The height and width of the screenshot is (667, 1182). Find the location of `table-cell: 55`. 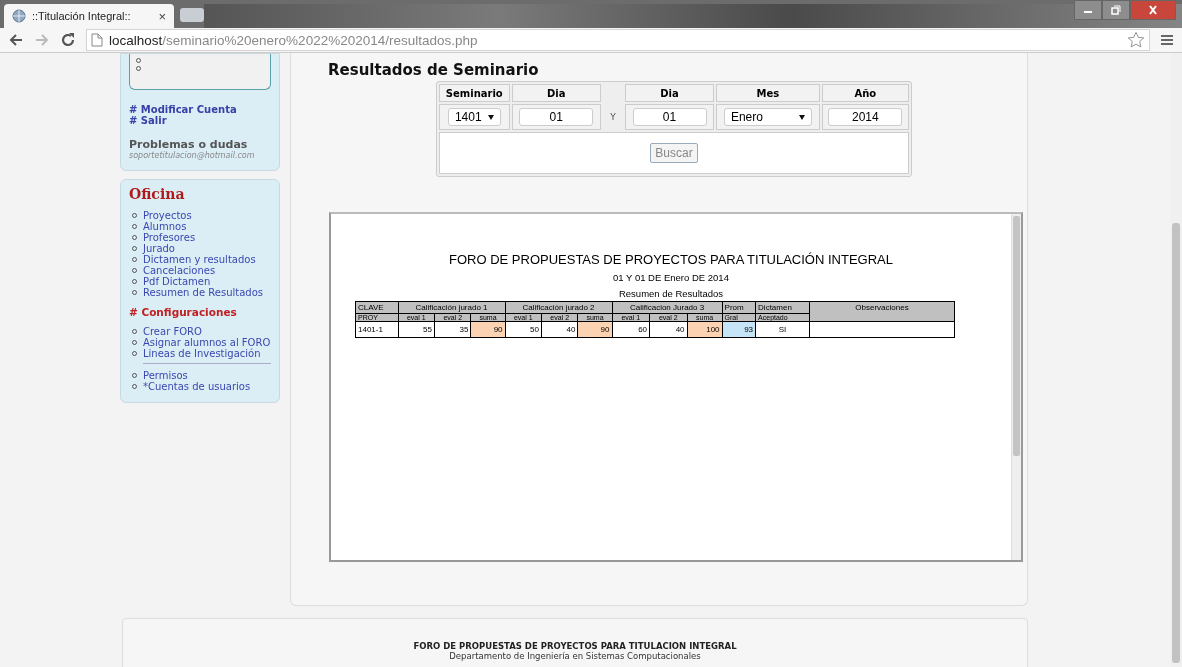

table-cell: 55 is located at coordinates (416, 329).